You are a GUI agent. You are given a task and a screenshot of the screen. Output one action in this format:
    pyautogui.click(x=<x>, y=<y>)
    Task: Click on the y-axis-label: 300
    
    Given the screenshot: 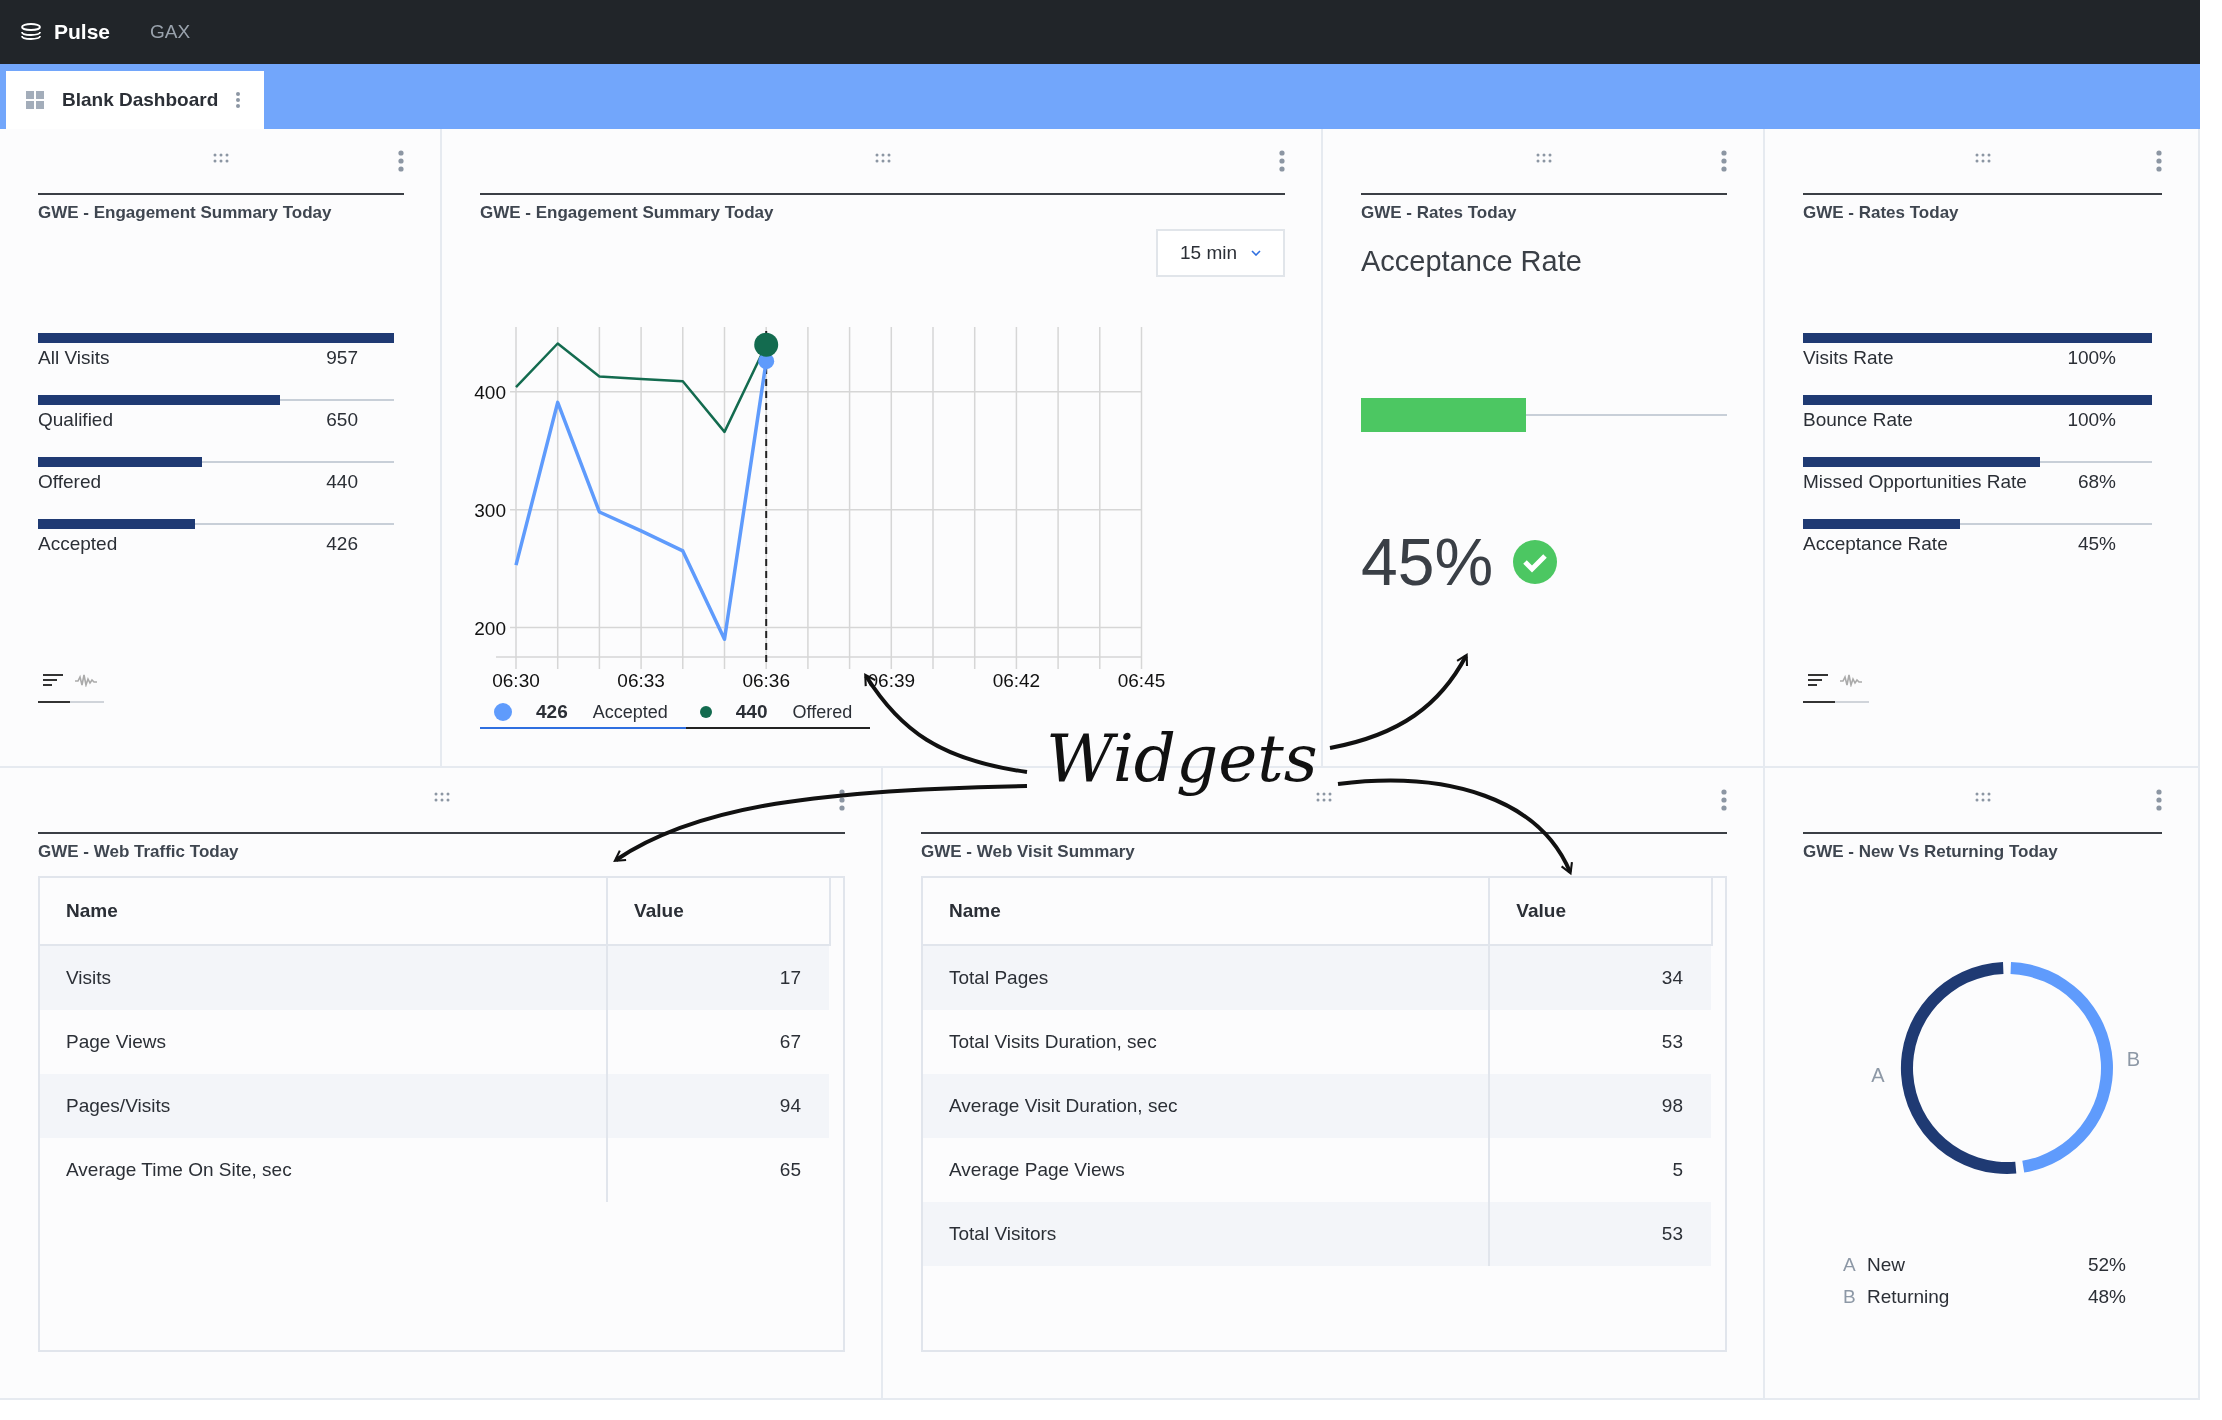 What is the action you would take?
    pyautogui.click(x=490, y=510)
    